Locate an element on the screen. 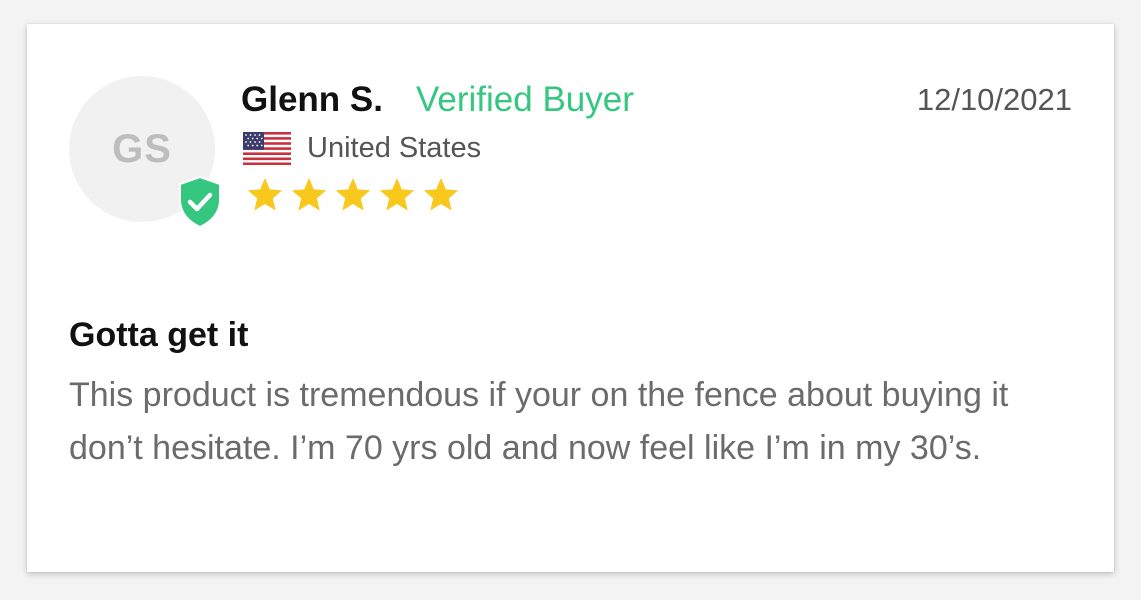  review-title: Gotta get it is located at coordinates (159, 335).